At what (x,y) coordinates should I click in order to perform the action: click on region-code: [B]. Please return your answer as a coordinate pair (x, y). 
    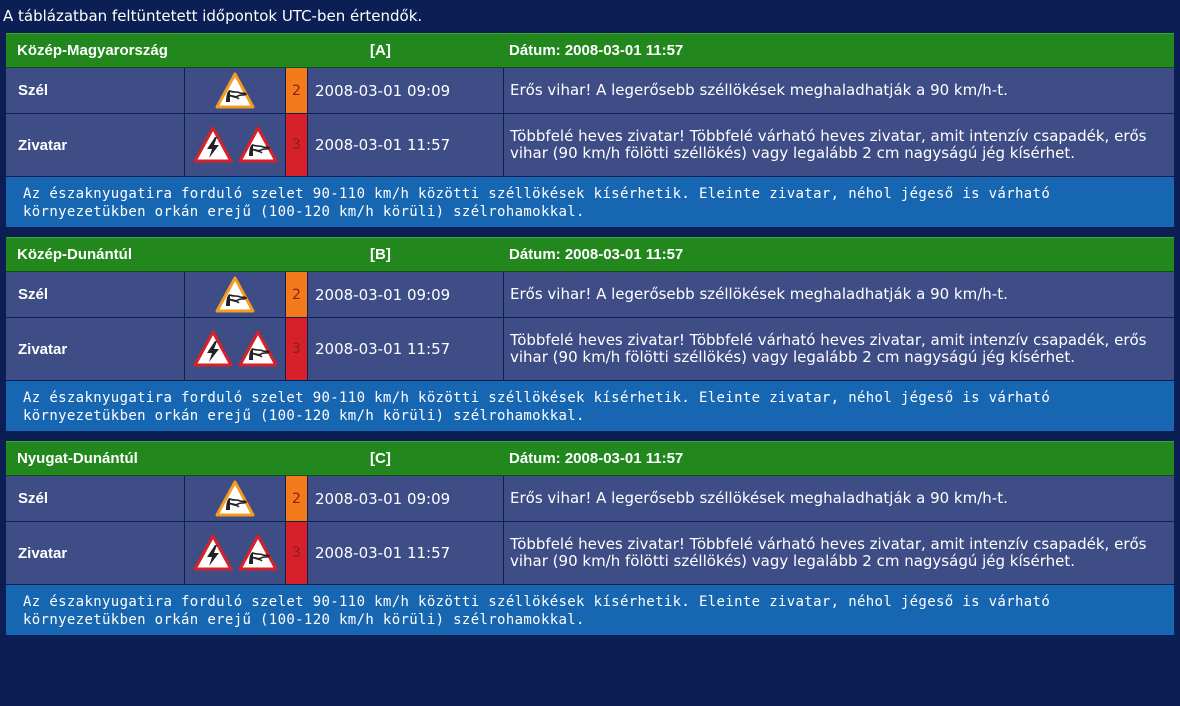
    Looking at the image, I should click on (380, 254).